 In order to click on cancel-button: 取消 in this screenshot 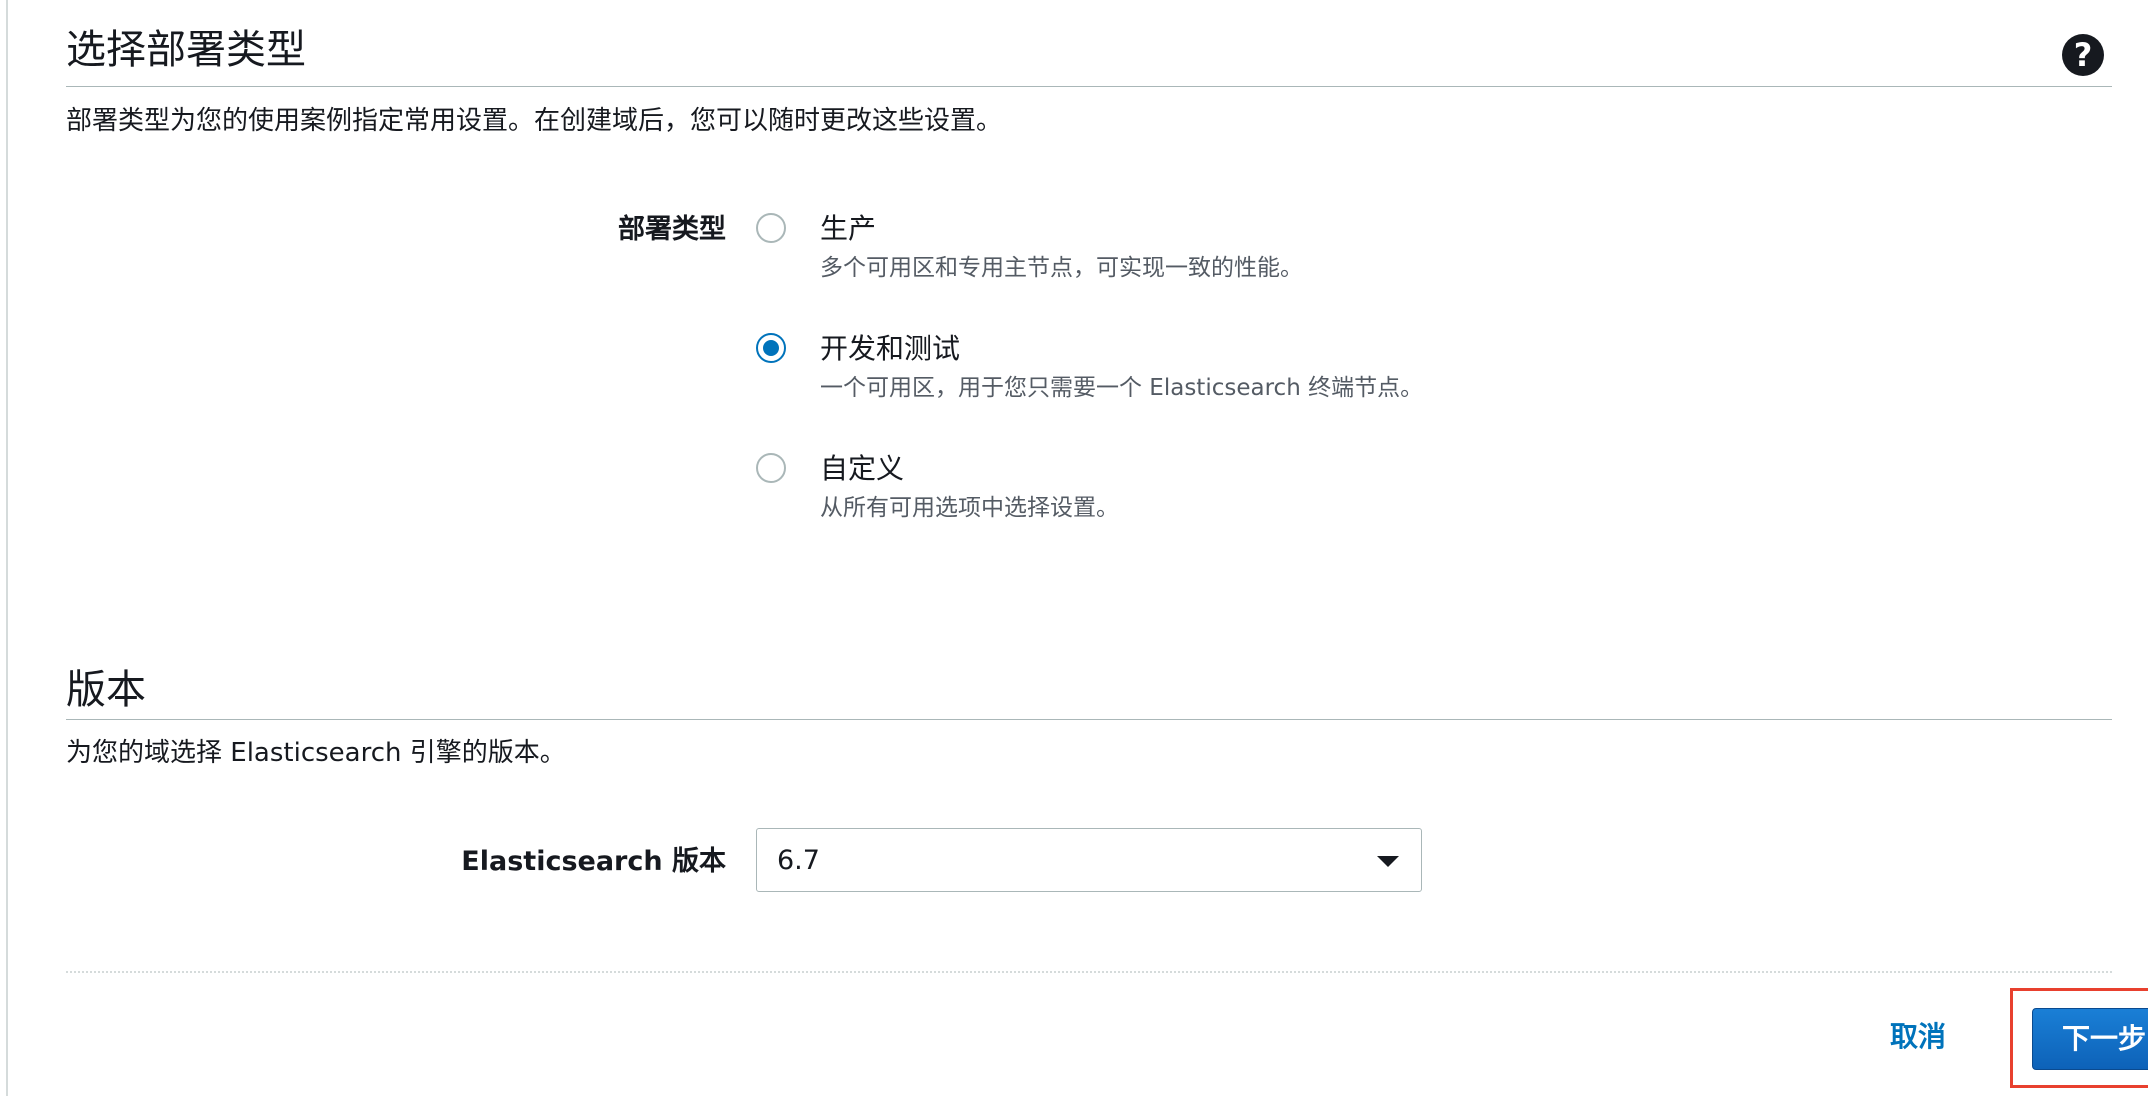, I will do `click(1918, 1037)`.